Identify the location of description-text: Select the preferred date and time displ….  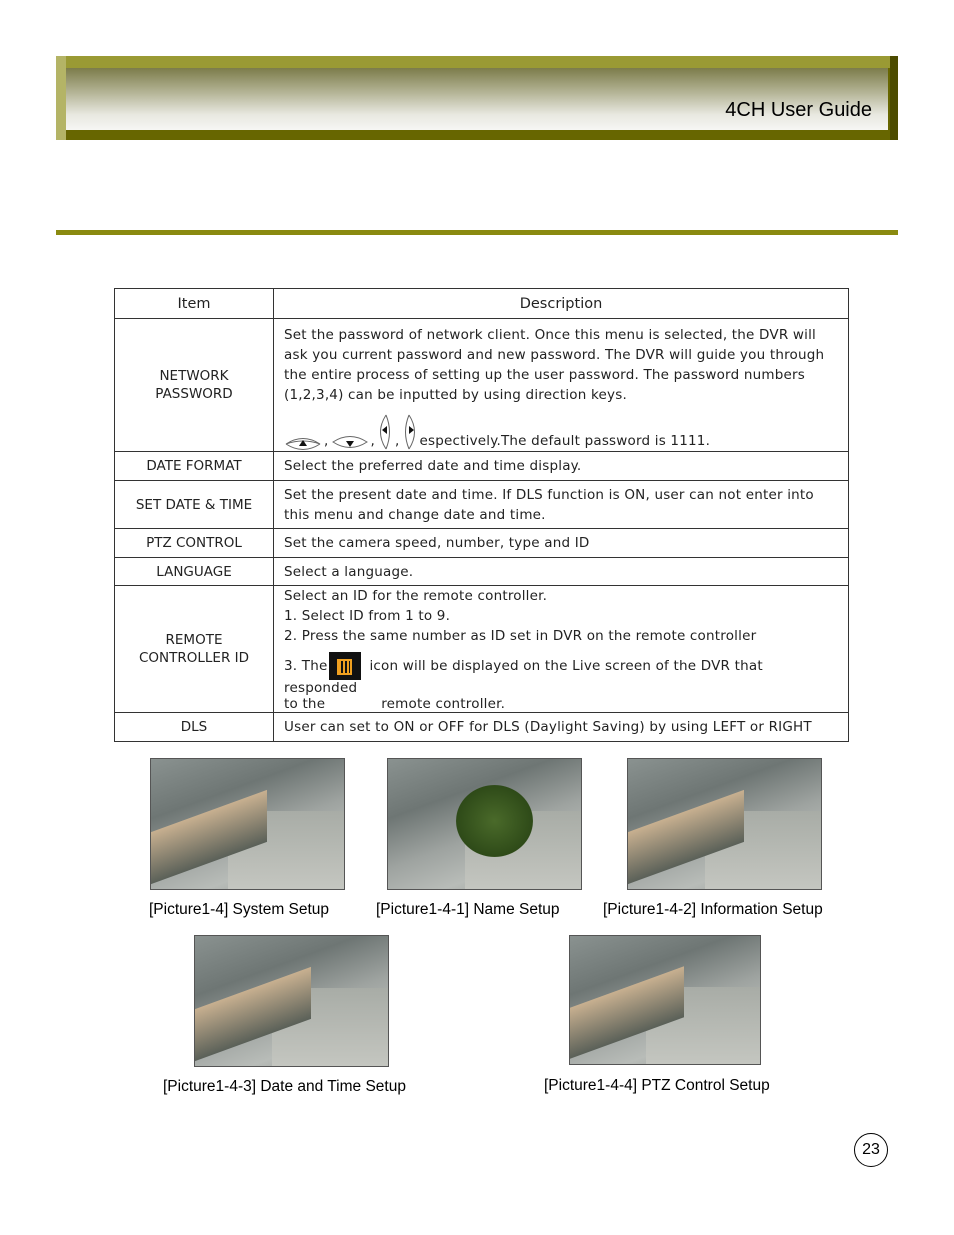
(561, 466).